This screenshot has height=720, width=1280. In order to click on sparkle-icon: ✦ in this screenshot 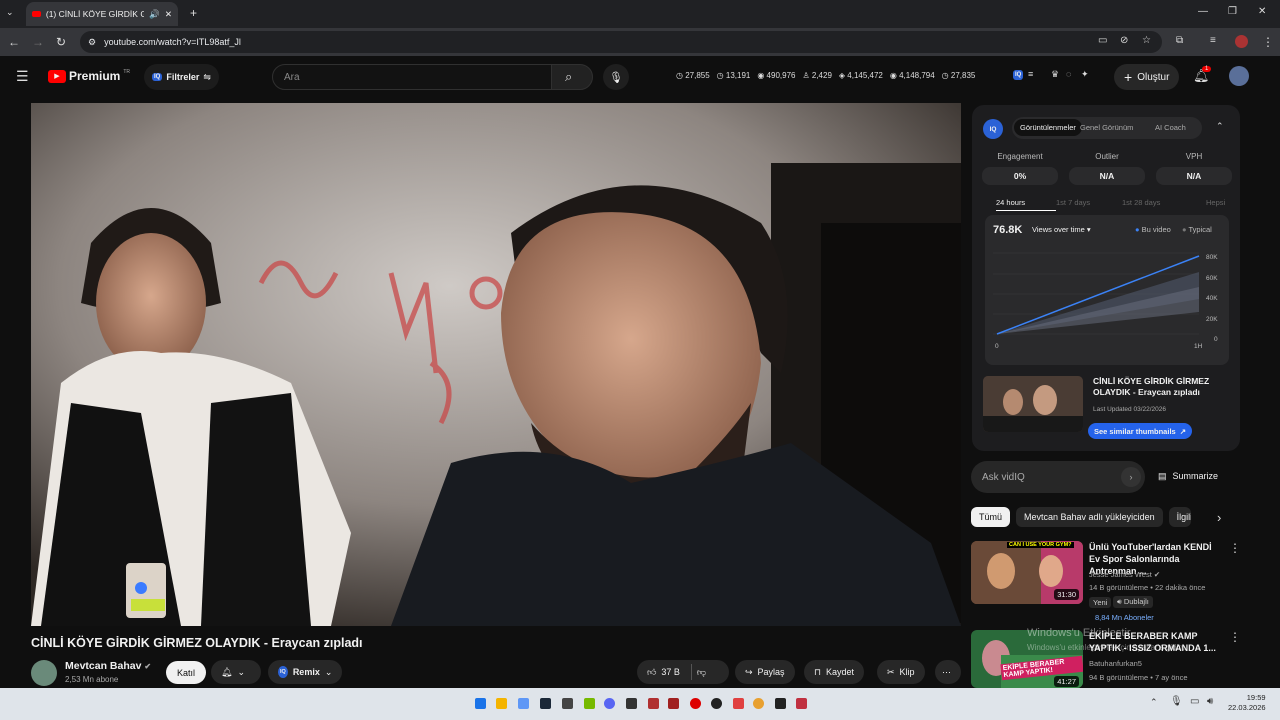, I will do `click(1085, 74)`.